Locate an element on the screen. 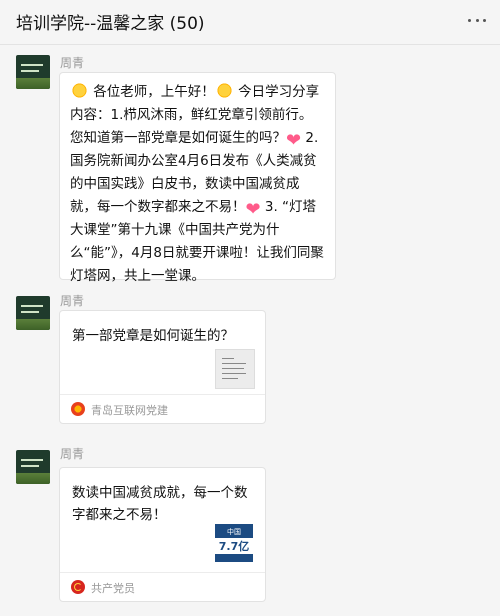  chat-title-bar: 培训学院--温馨之家 (50) is located at coordinates (250, 22).